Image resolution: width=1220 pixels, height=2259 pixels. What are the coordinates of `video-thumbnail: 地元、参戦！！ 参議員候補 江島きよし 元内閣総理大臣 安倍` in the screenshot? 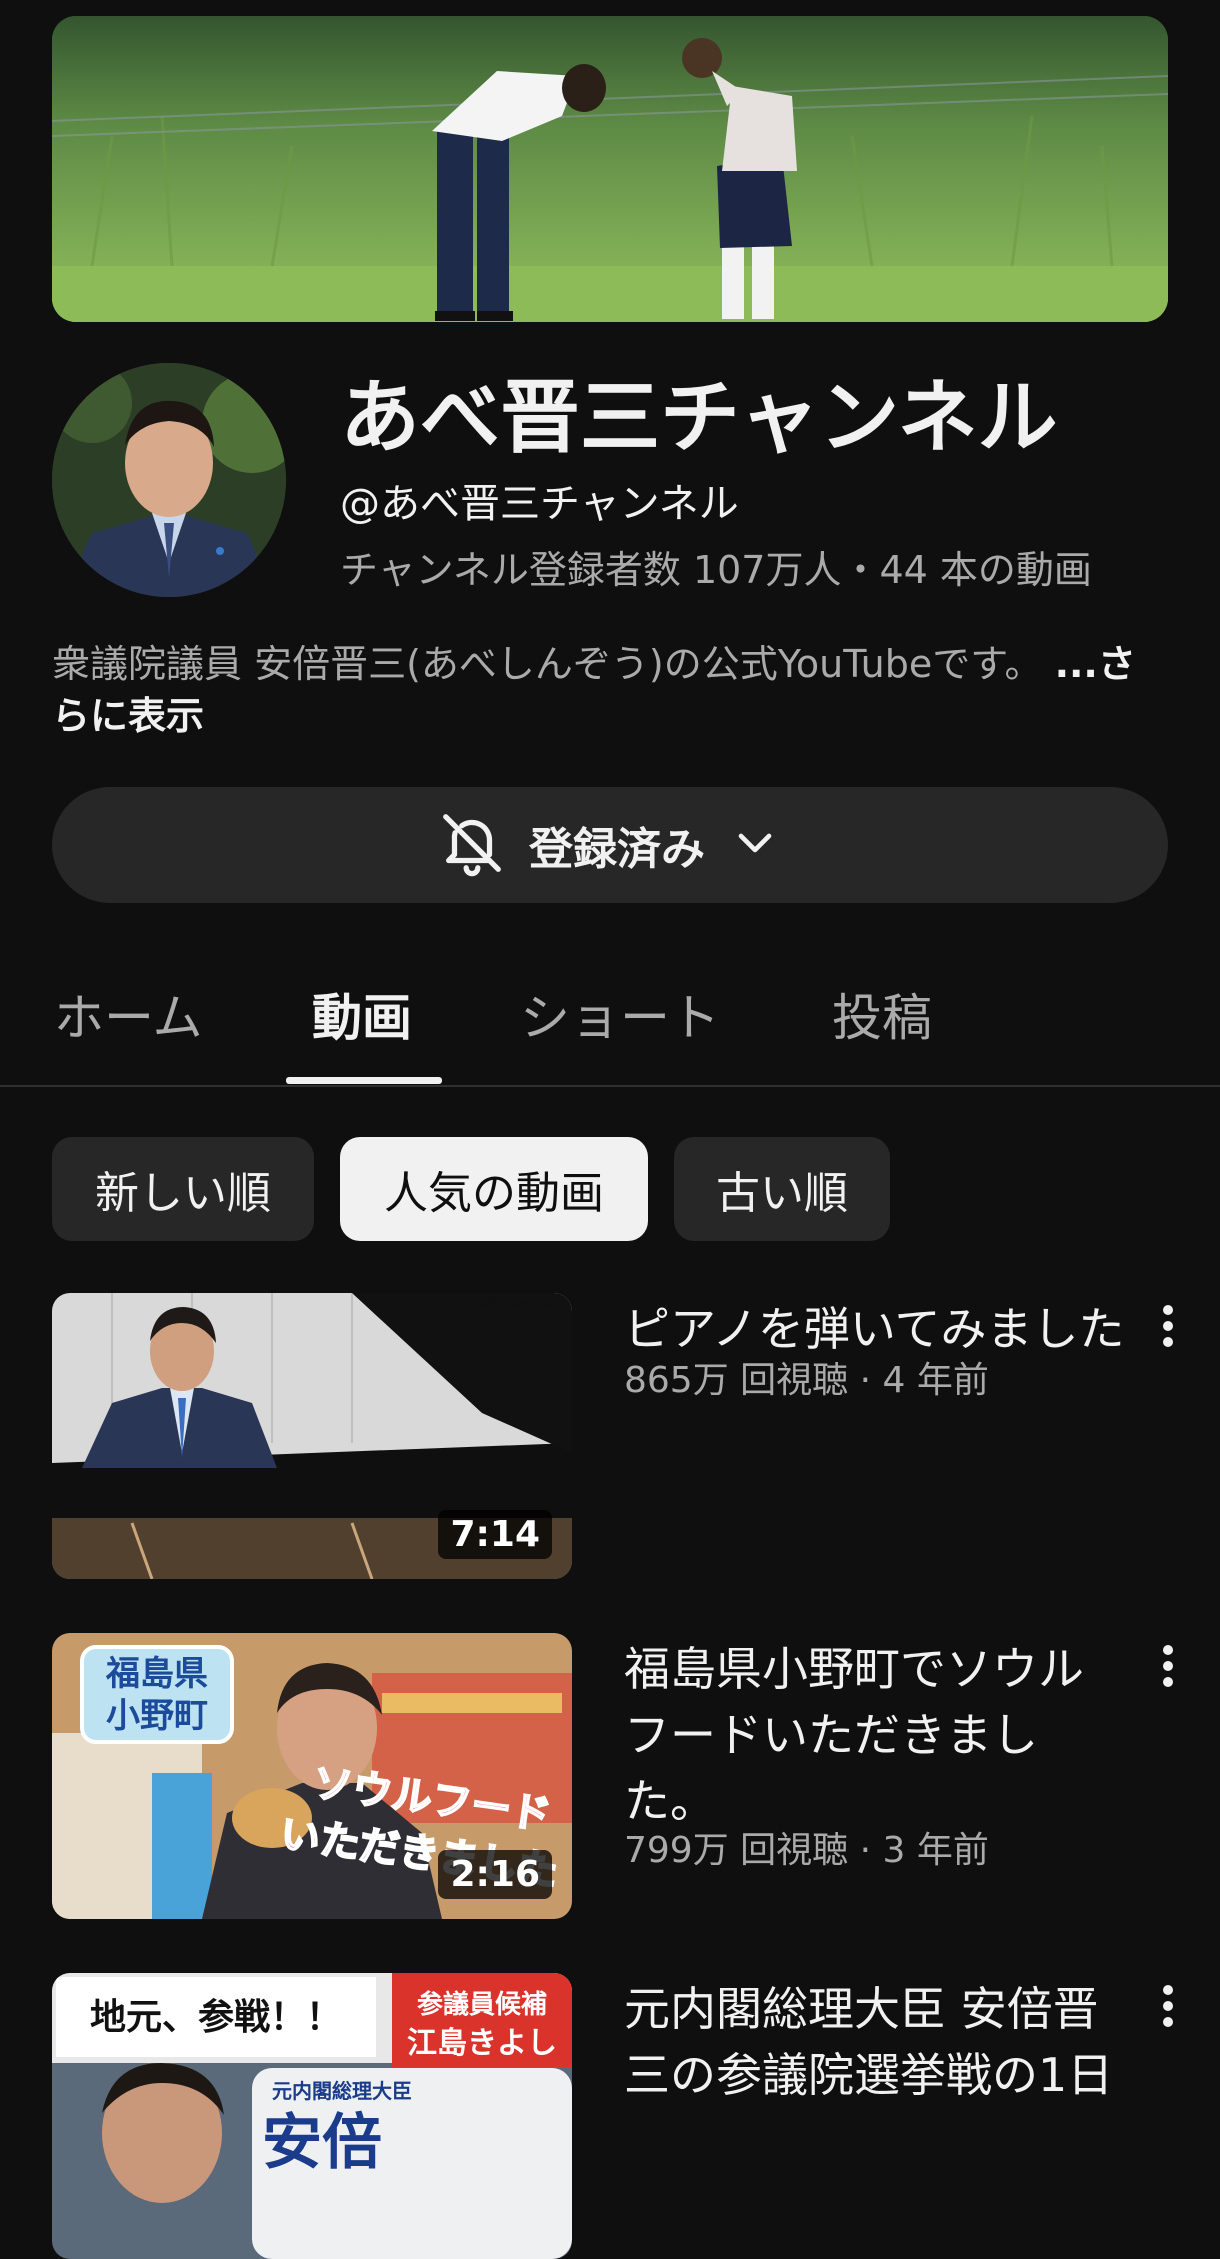 It's located at (312, 2116).